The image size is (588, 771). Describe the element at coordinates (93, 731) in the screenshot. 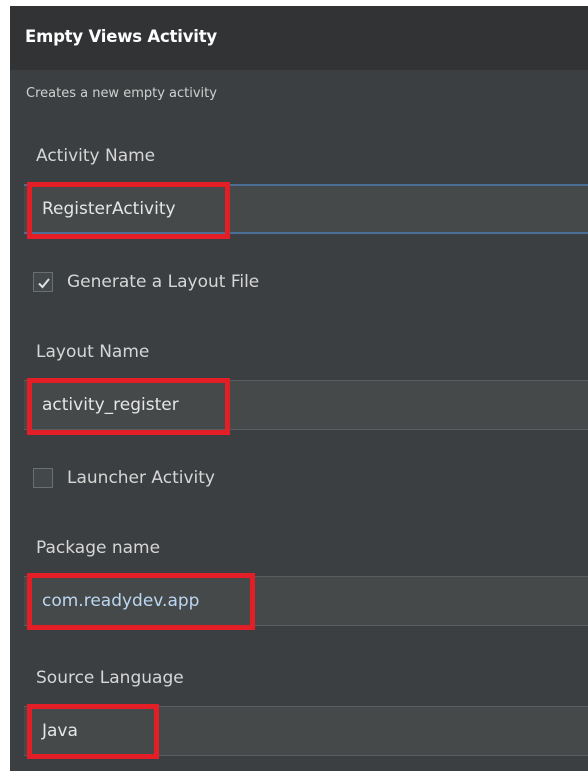

I see `source-language-highlight` at that location.